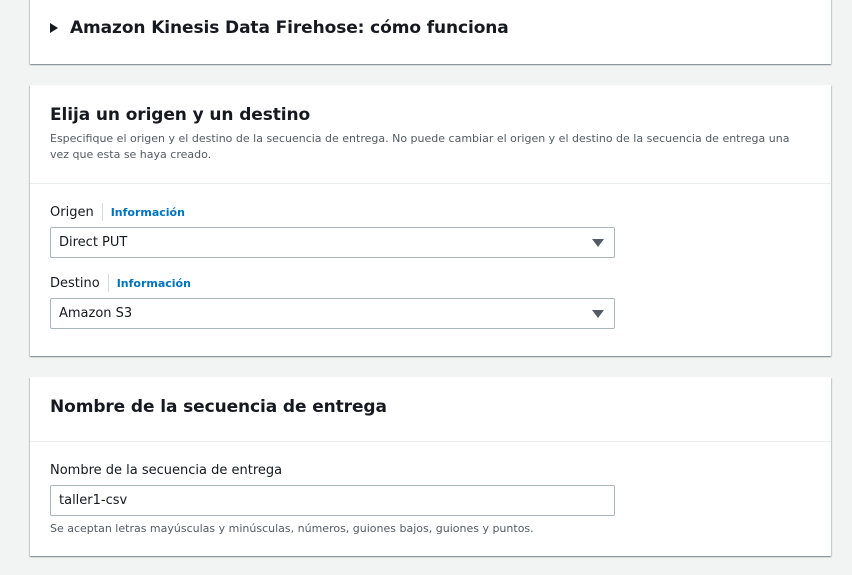  I want to click on destination-label-row: Destino Información, so click(430, 283).